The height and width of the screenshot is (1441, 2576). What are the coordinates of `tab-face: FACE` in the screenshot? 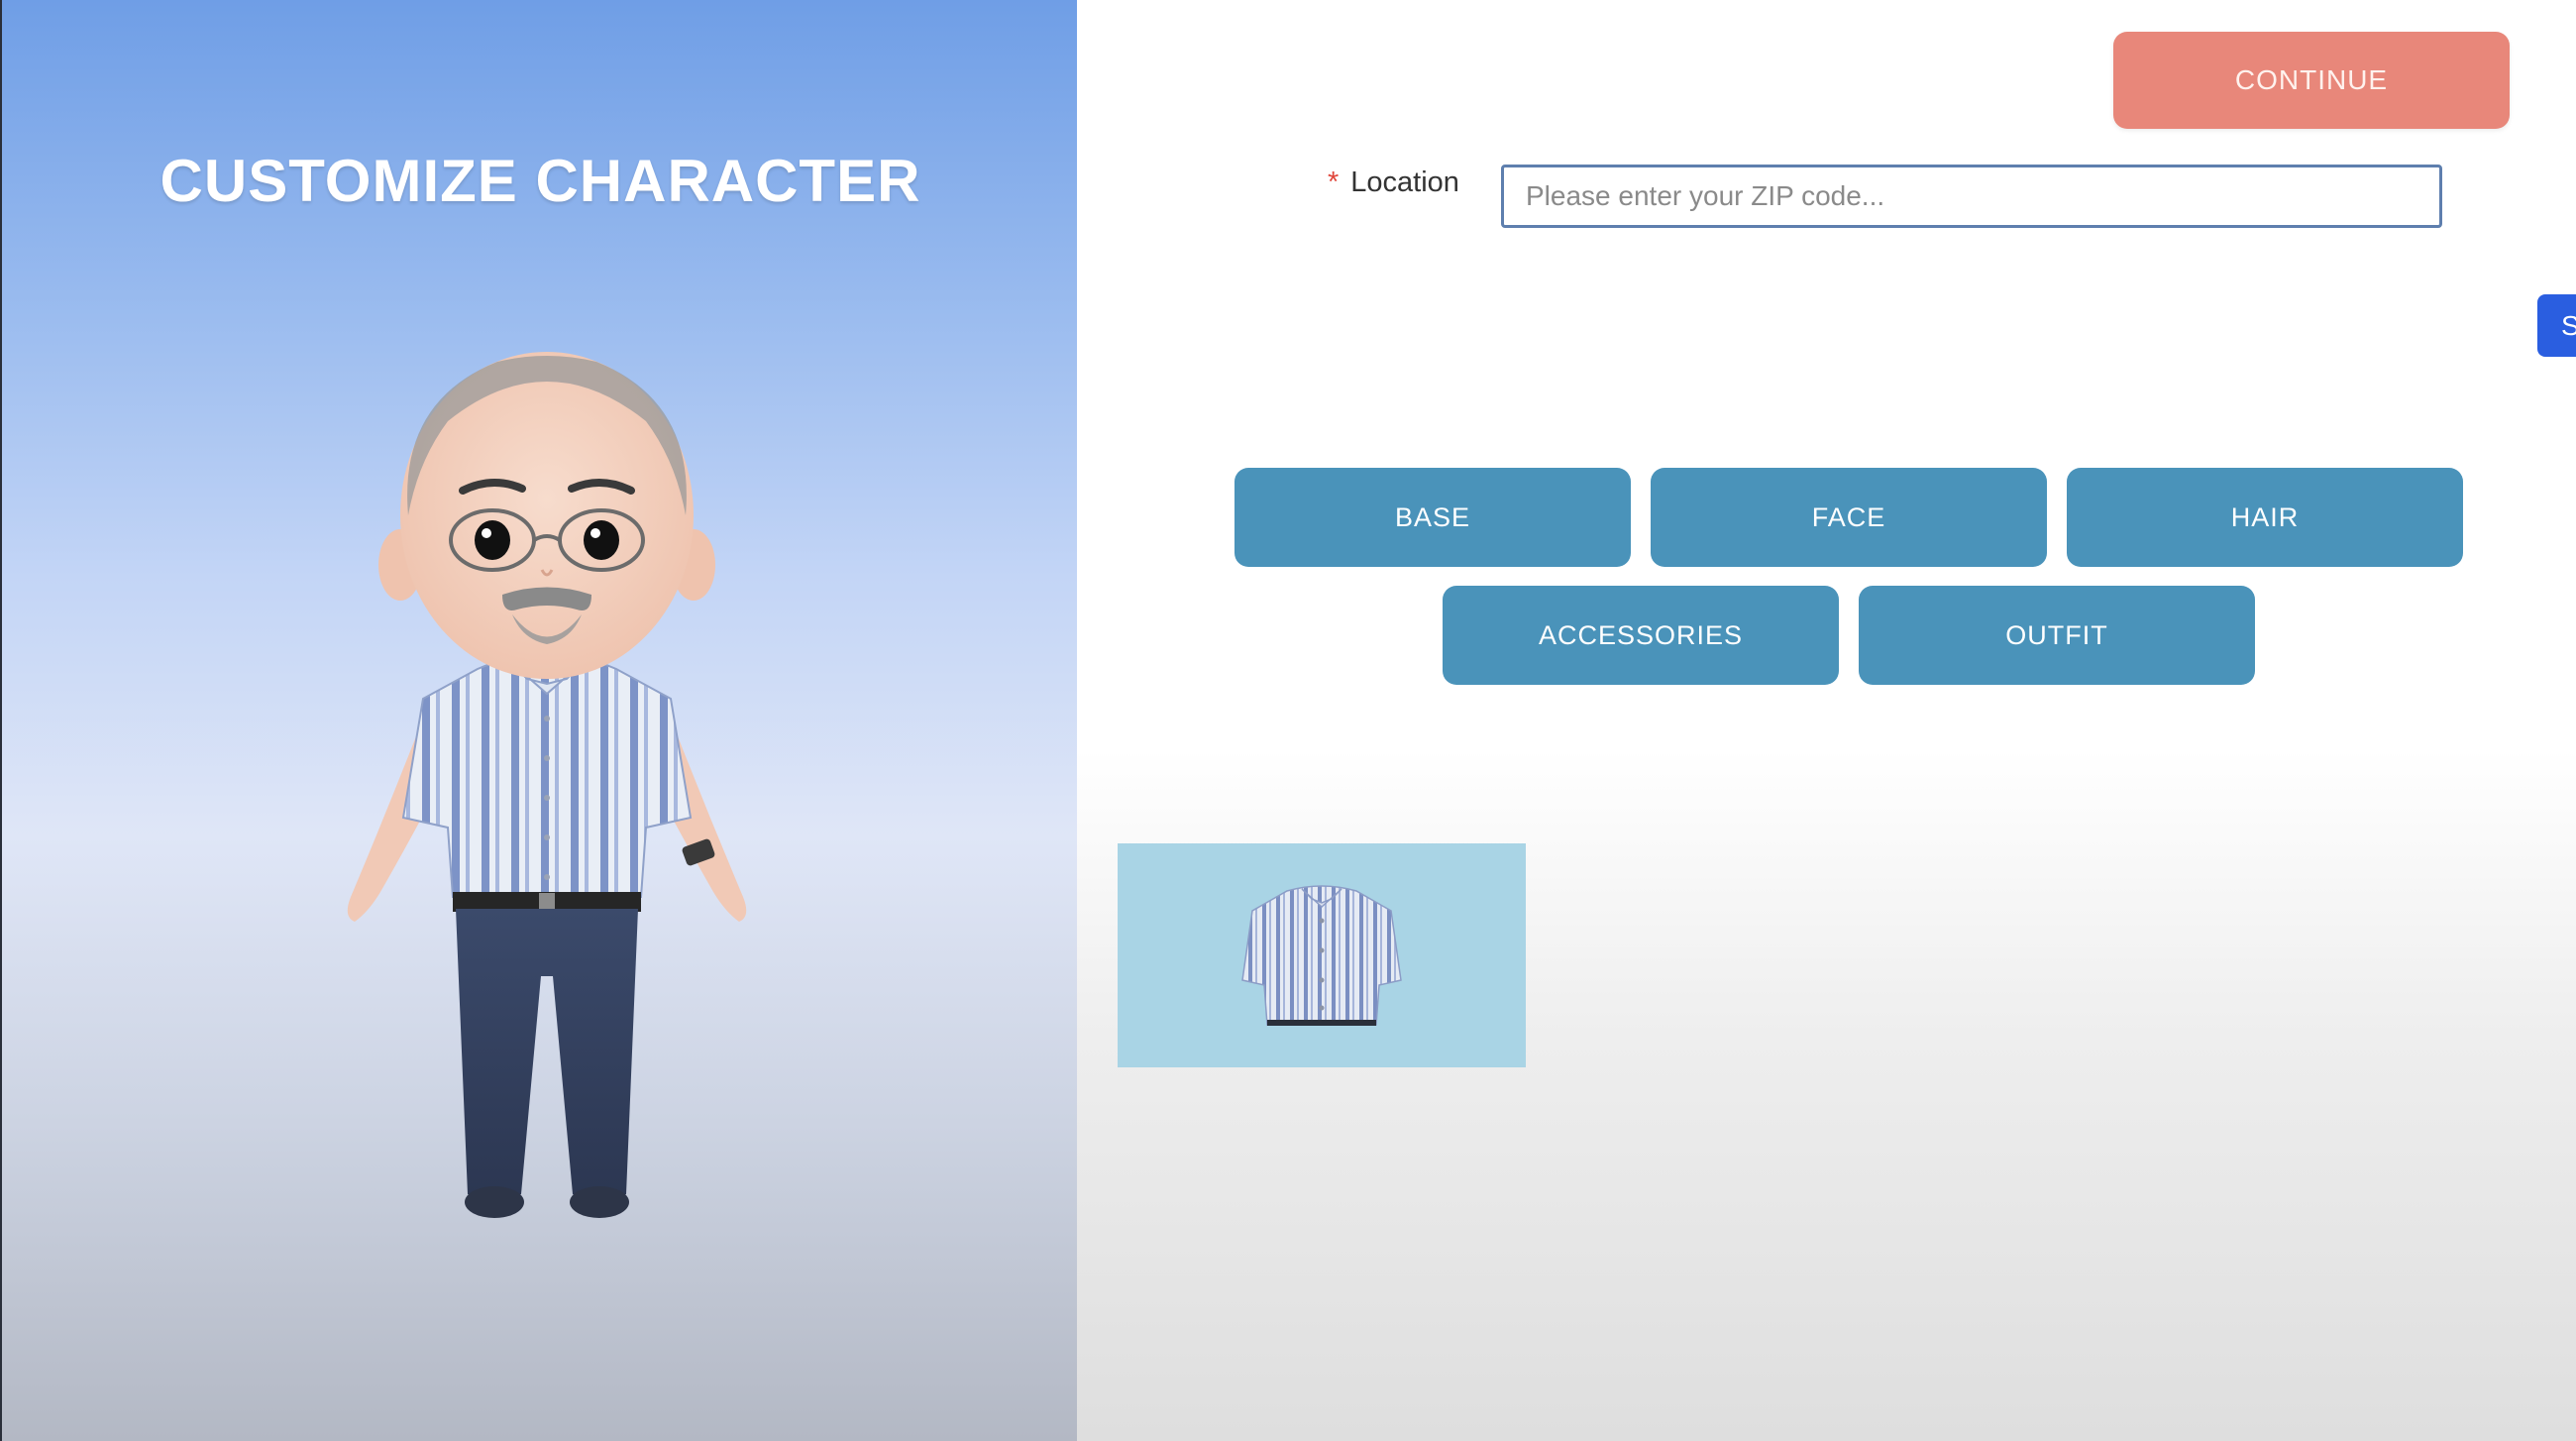 It's located at (1849, 517).